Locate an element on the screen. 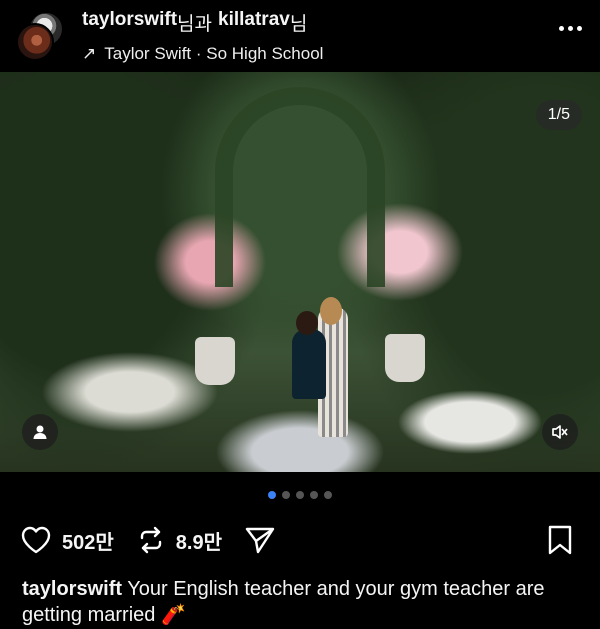 The height and width of the screenshot is (629, 600). action-bar: 502만 8.9만 is located at coordinates (300, 540).